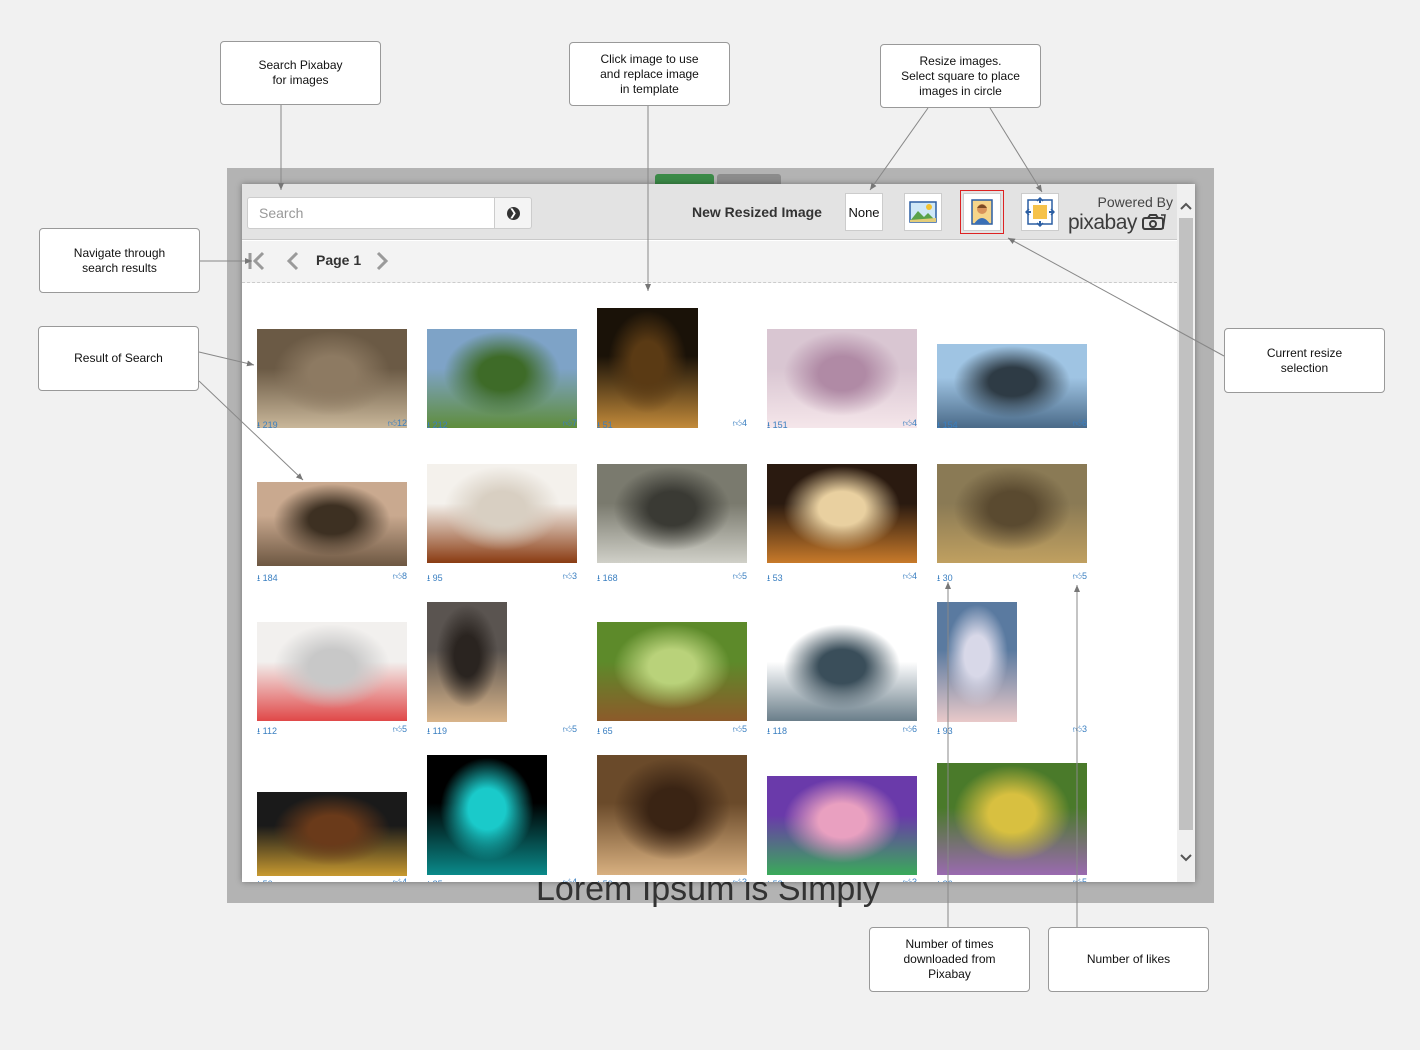  Describe the element at coordinates (945, 579) in the screenshot. I see `download-count: ⭳ 30` at that location.